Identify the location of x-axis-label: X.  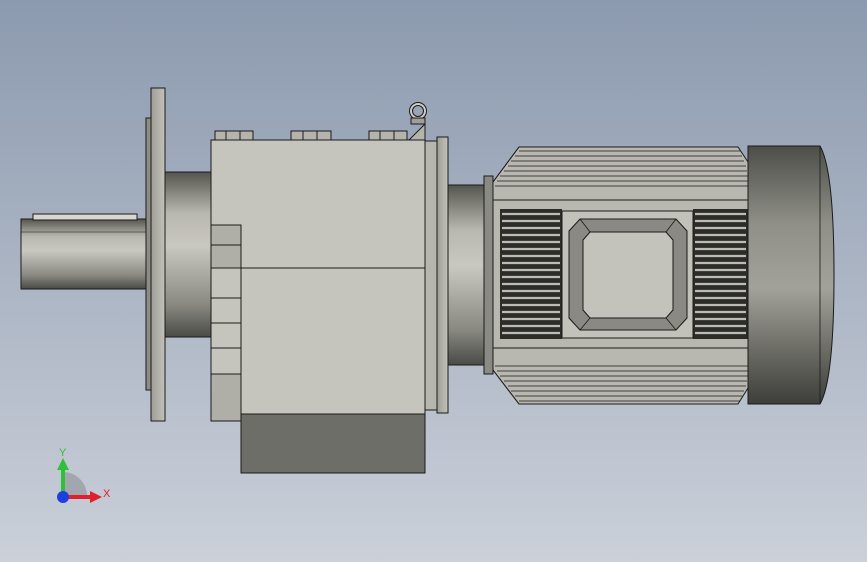
(107, 494).